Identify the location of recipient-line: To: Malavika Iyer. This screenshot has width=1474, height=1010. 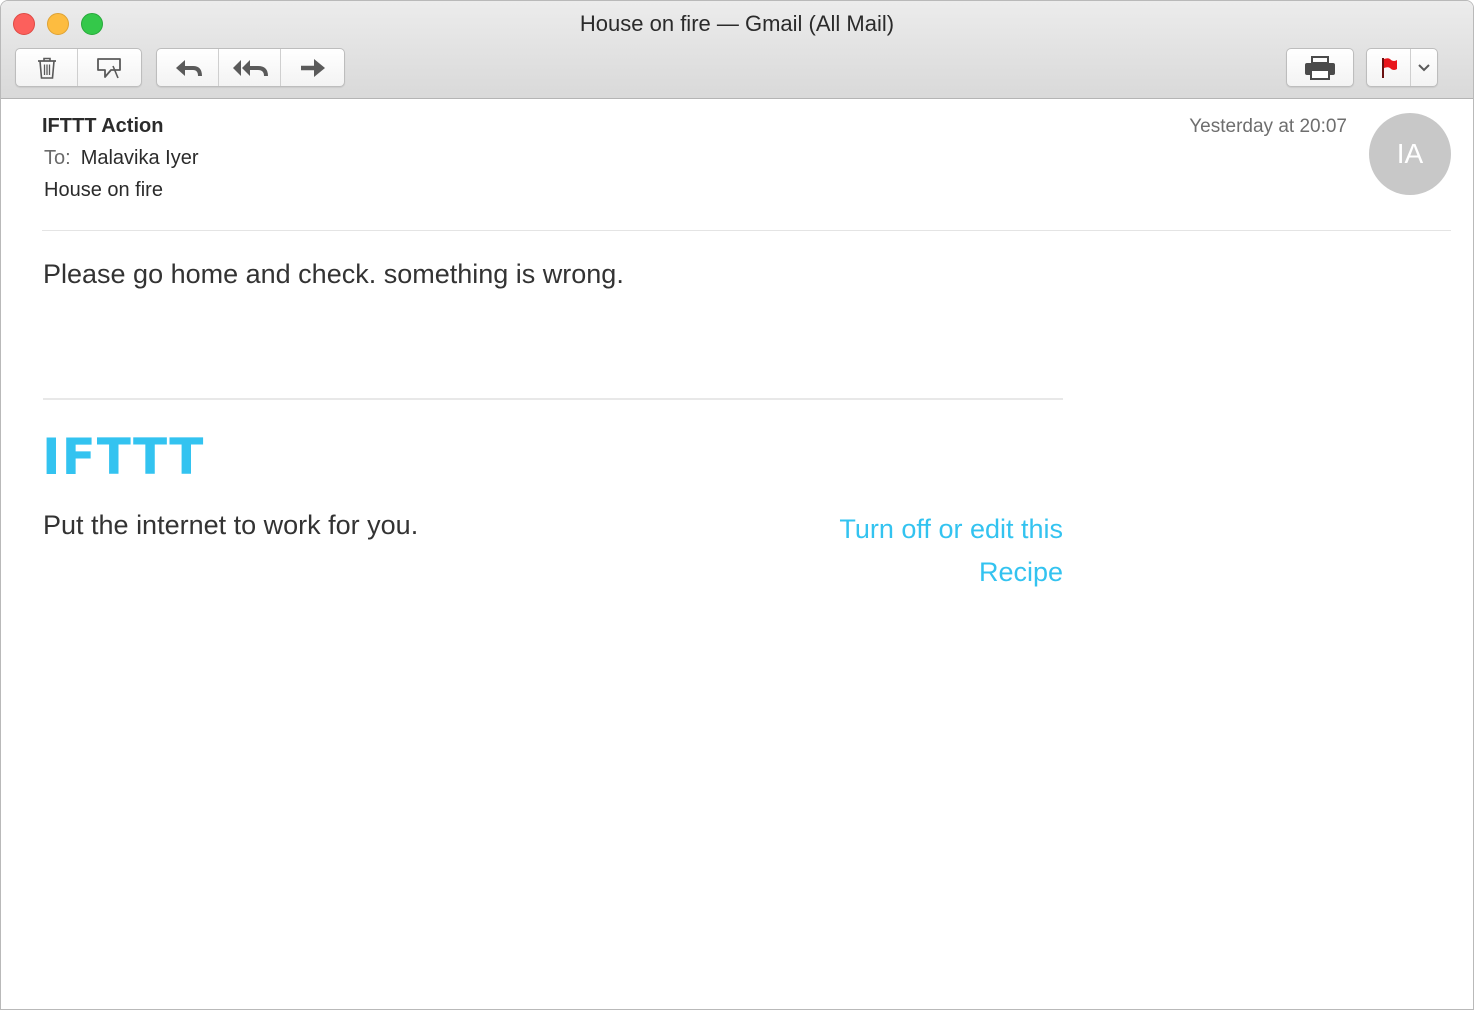
(121, 158).